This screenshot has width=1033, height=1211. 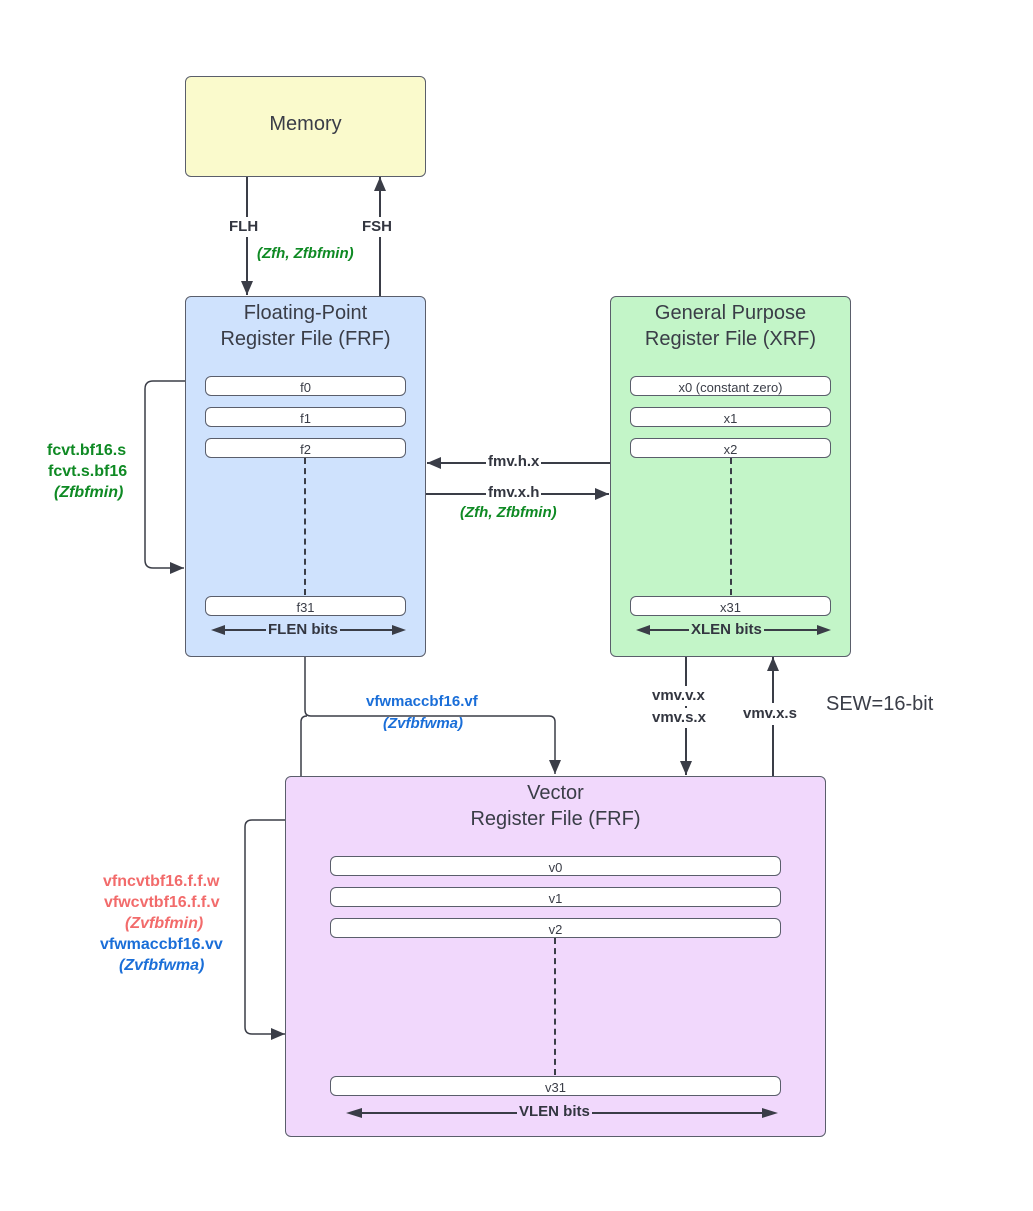 What do you see at coordinates (305, 606) in the screenshot?
I see `register-f31: f31` at bounding box center [305, 606].